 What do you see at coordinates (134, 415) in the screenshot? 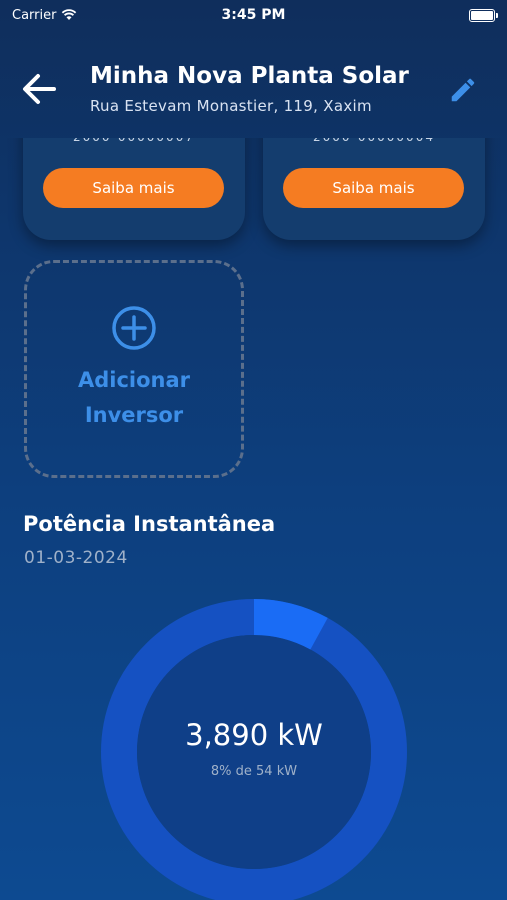
I see `add-inverter-line2: Inversor` at bounding box center [134, 415].